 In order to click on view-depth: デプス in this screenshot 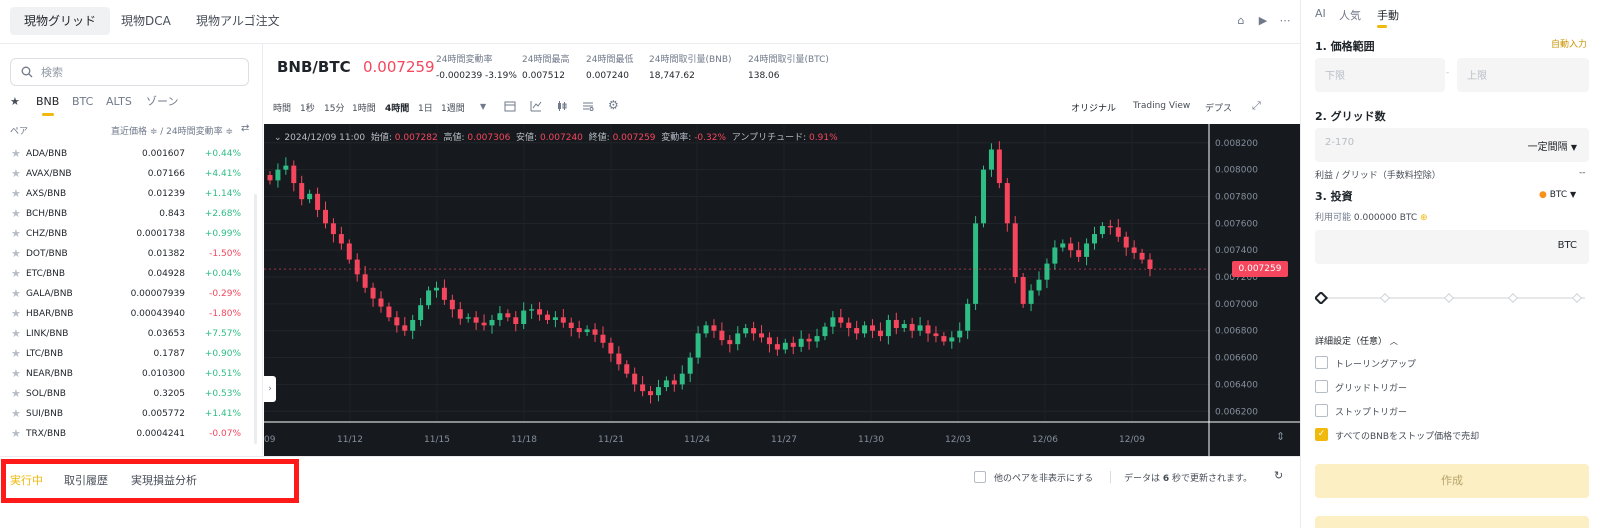, I will do `click(1218, 107)`.